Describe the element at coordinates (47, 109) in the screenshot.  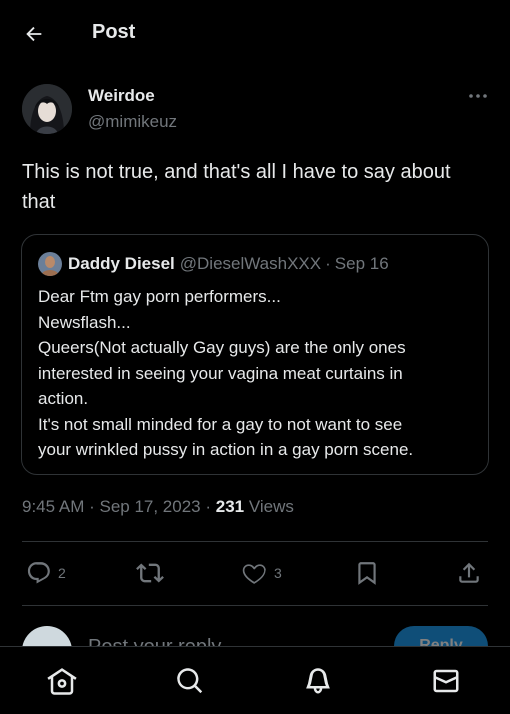
I see `avatar` at that location.